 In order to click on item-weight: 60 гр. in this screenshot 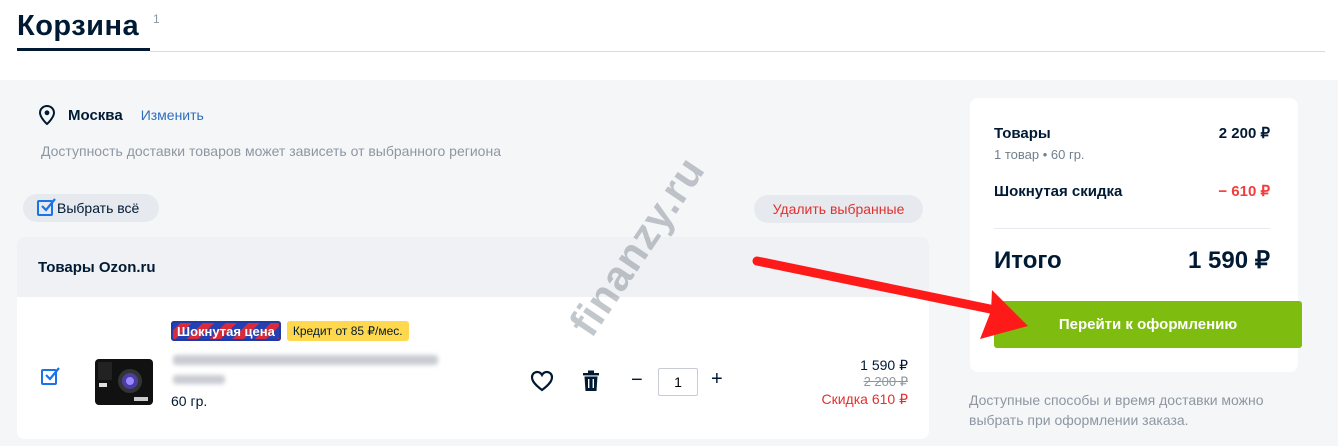, I will do `click(189, 401)`.